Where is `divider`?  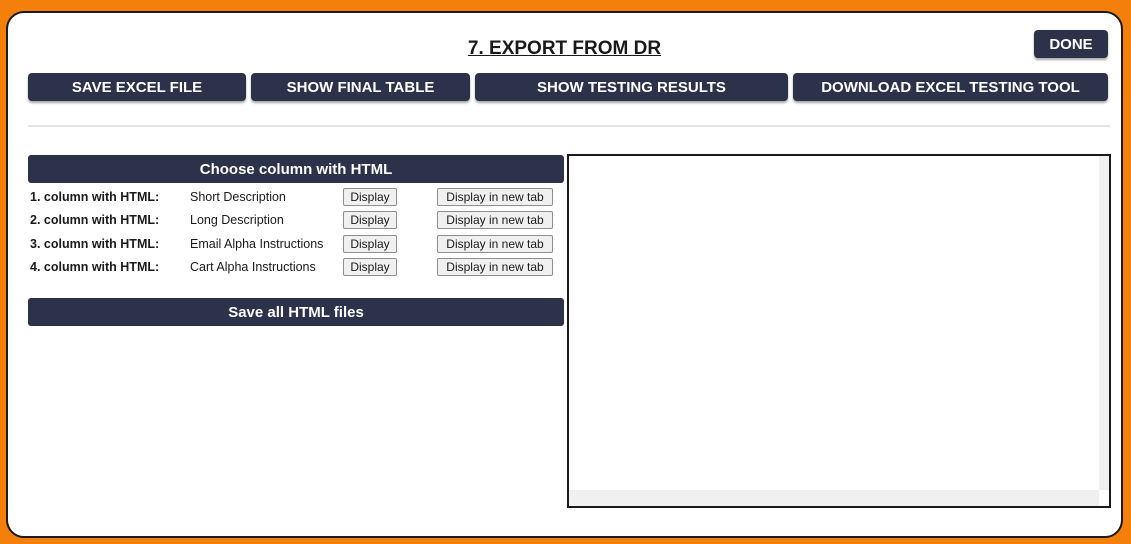 divider is located at coordinates (569, 126).